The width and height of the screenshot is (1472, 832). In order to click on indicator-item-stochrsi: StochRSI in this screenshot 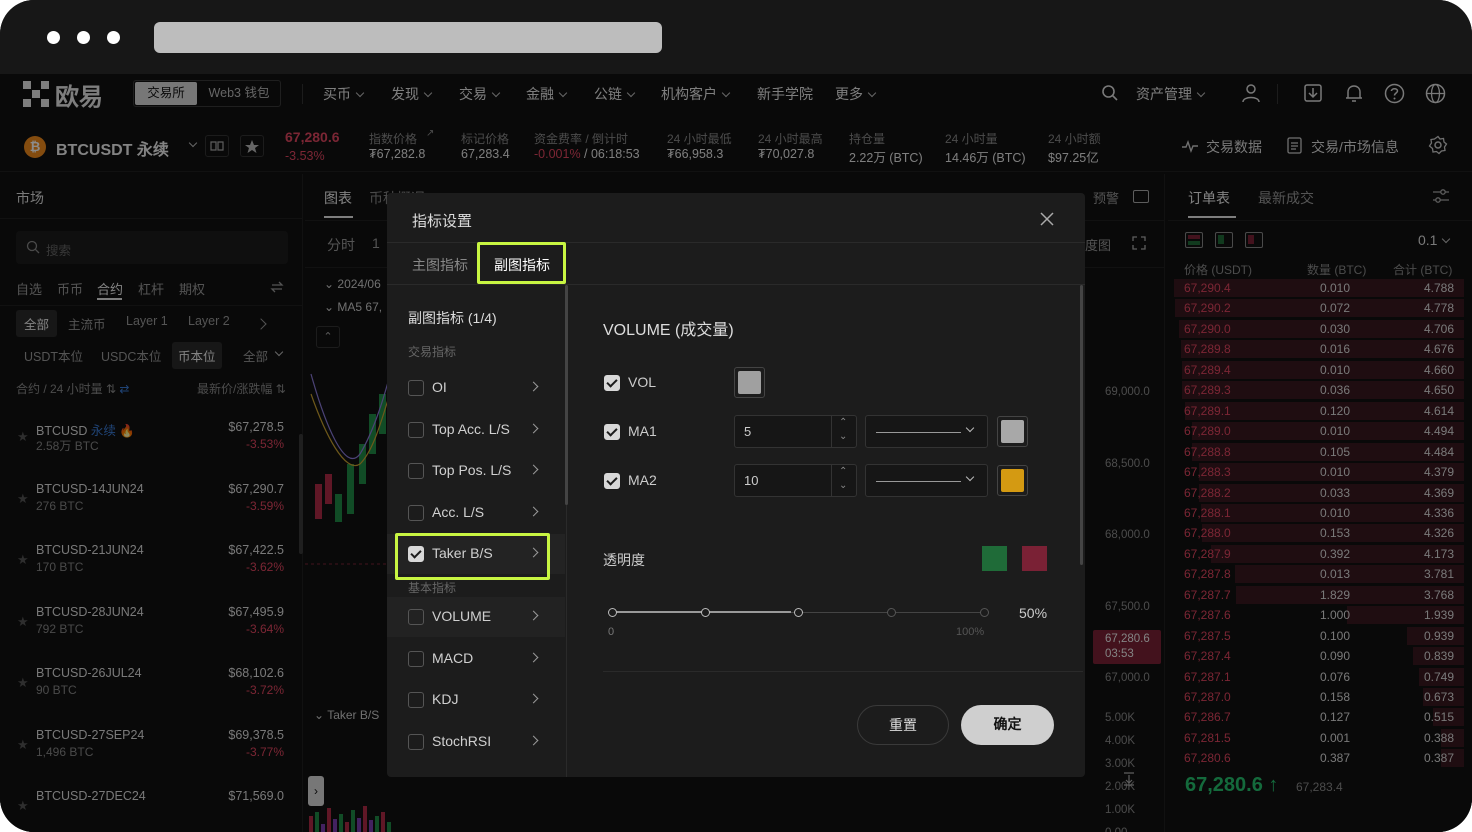, I will do `click(476, 742)`.